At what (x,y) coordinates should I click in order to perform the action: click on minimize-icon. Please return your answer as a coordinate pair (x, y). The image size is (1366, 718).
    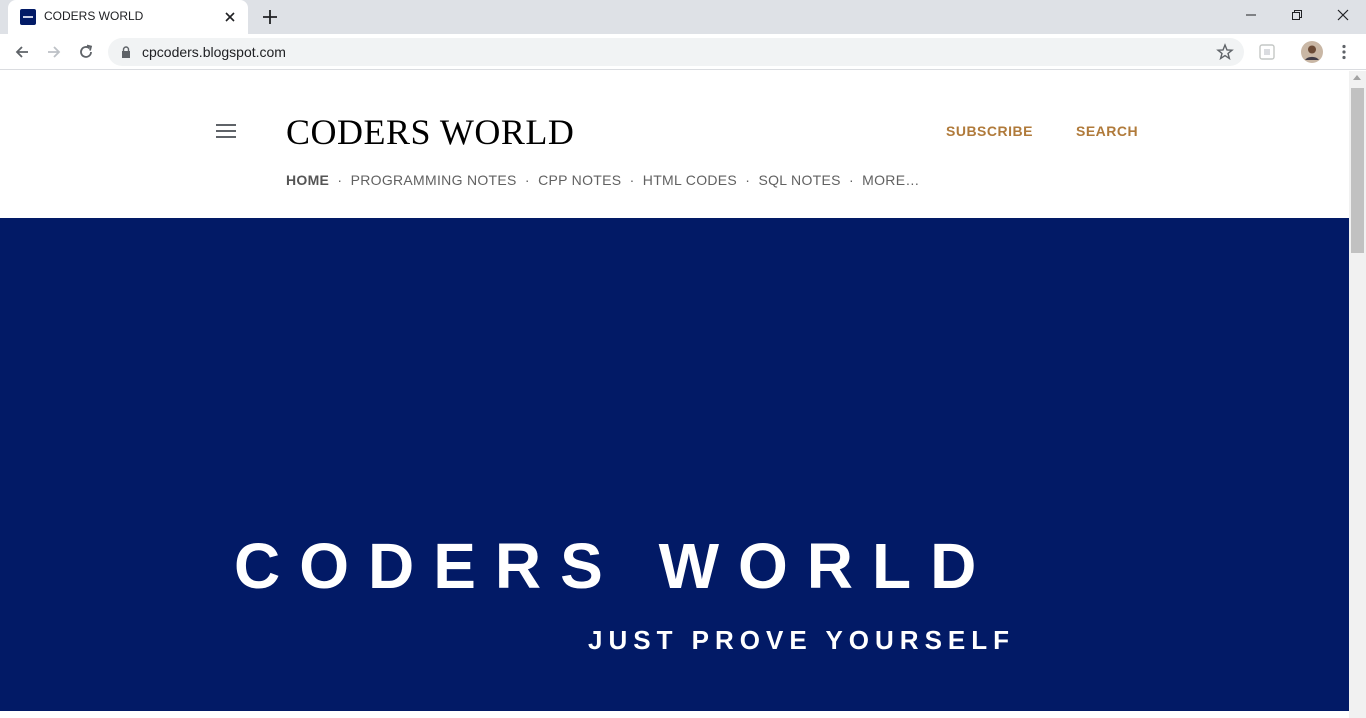
    Looking at the image, I should click on (1251, 15).